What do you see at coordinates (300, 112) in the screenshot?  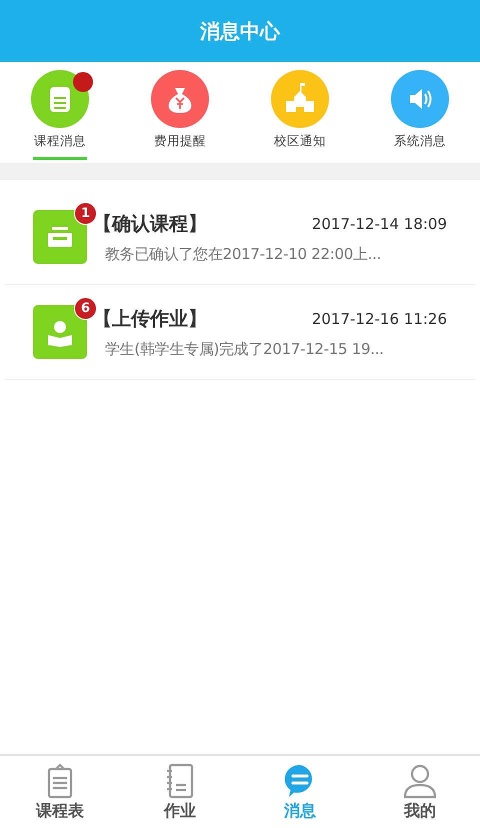 I see `category-tab: 校区通知` at bounding box center [300, 112].